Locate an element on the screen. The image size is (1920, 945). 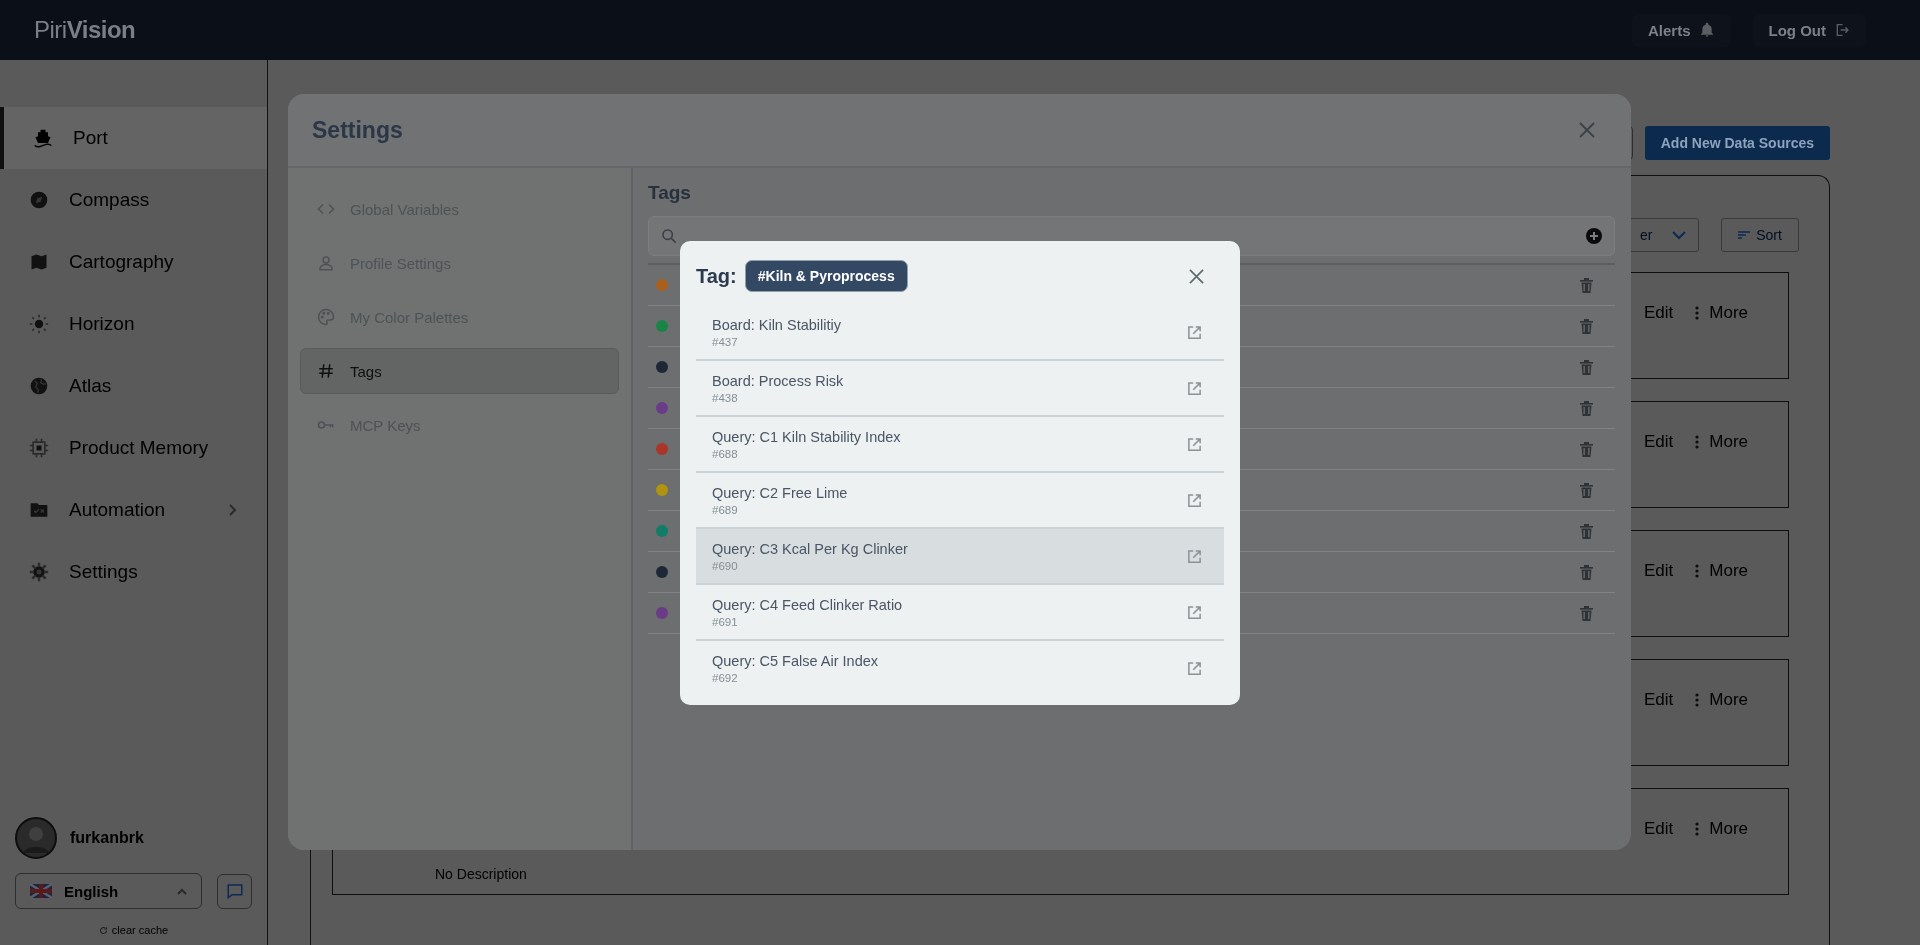
sort-icon is located at coordinates (1744, 235).